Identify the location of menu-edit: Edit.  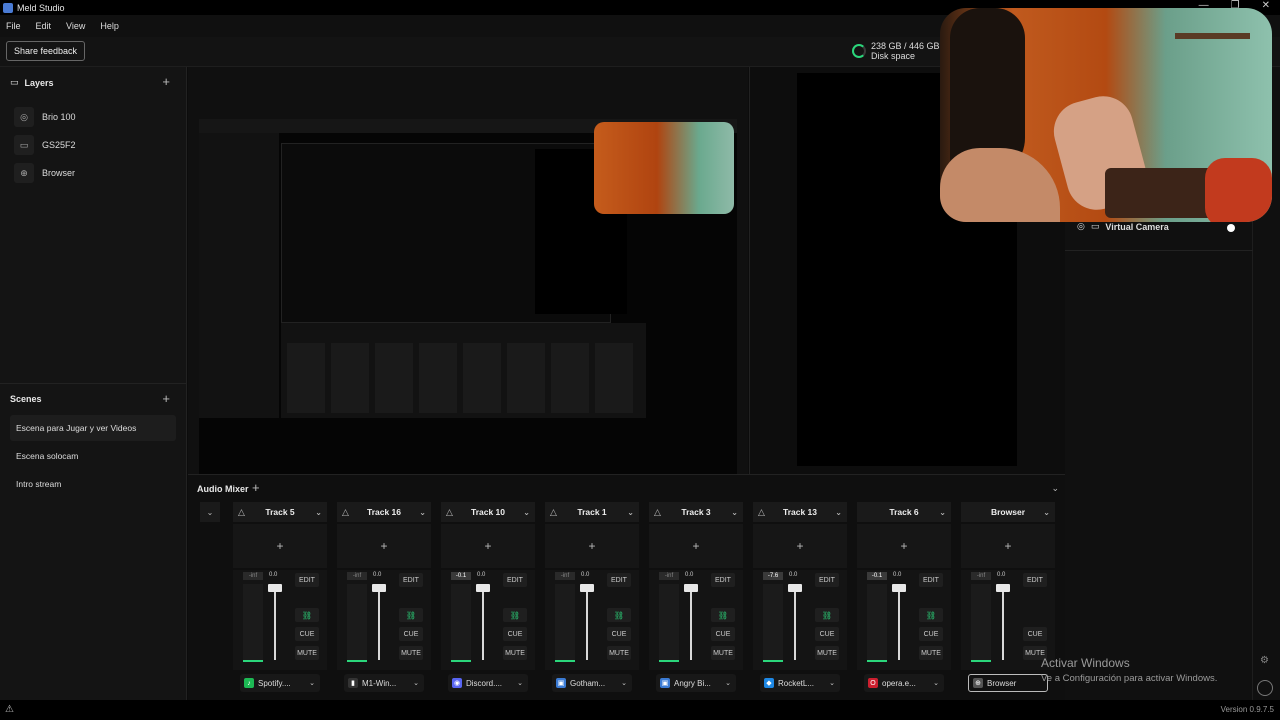
(44, 26).